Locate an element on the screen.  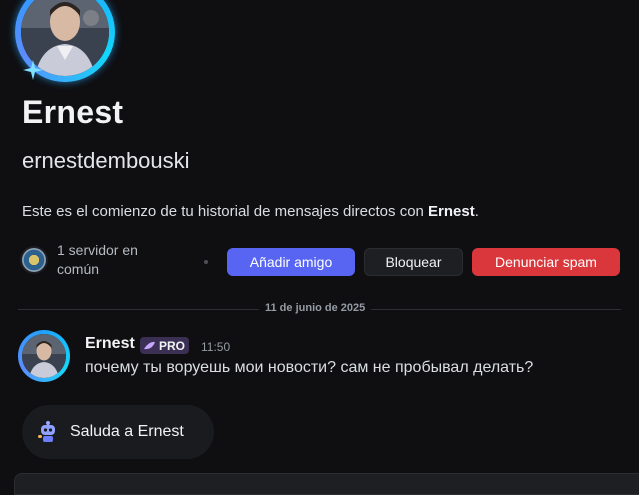
add-friend-button: Añadir amigo is located at coordinates (291, 262).